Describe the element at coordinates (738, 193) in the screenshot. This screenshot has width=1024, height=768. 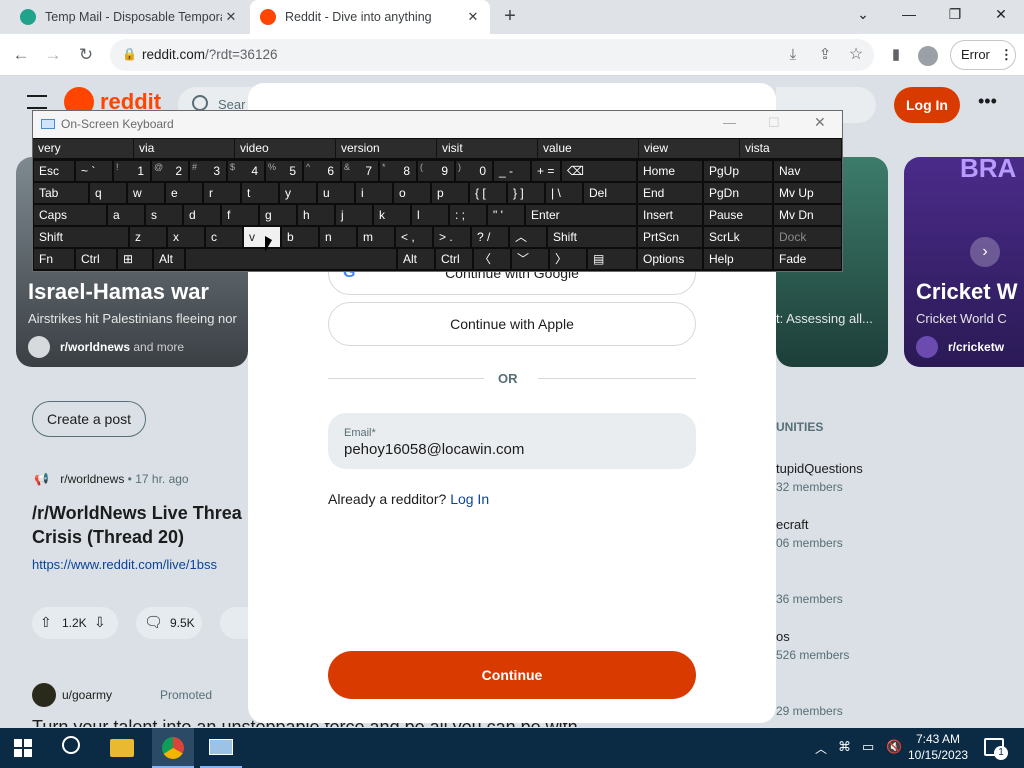
I see `key-pgdn: PgDn` at that location.